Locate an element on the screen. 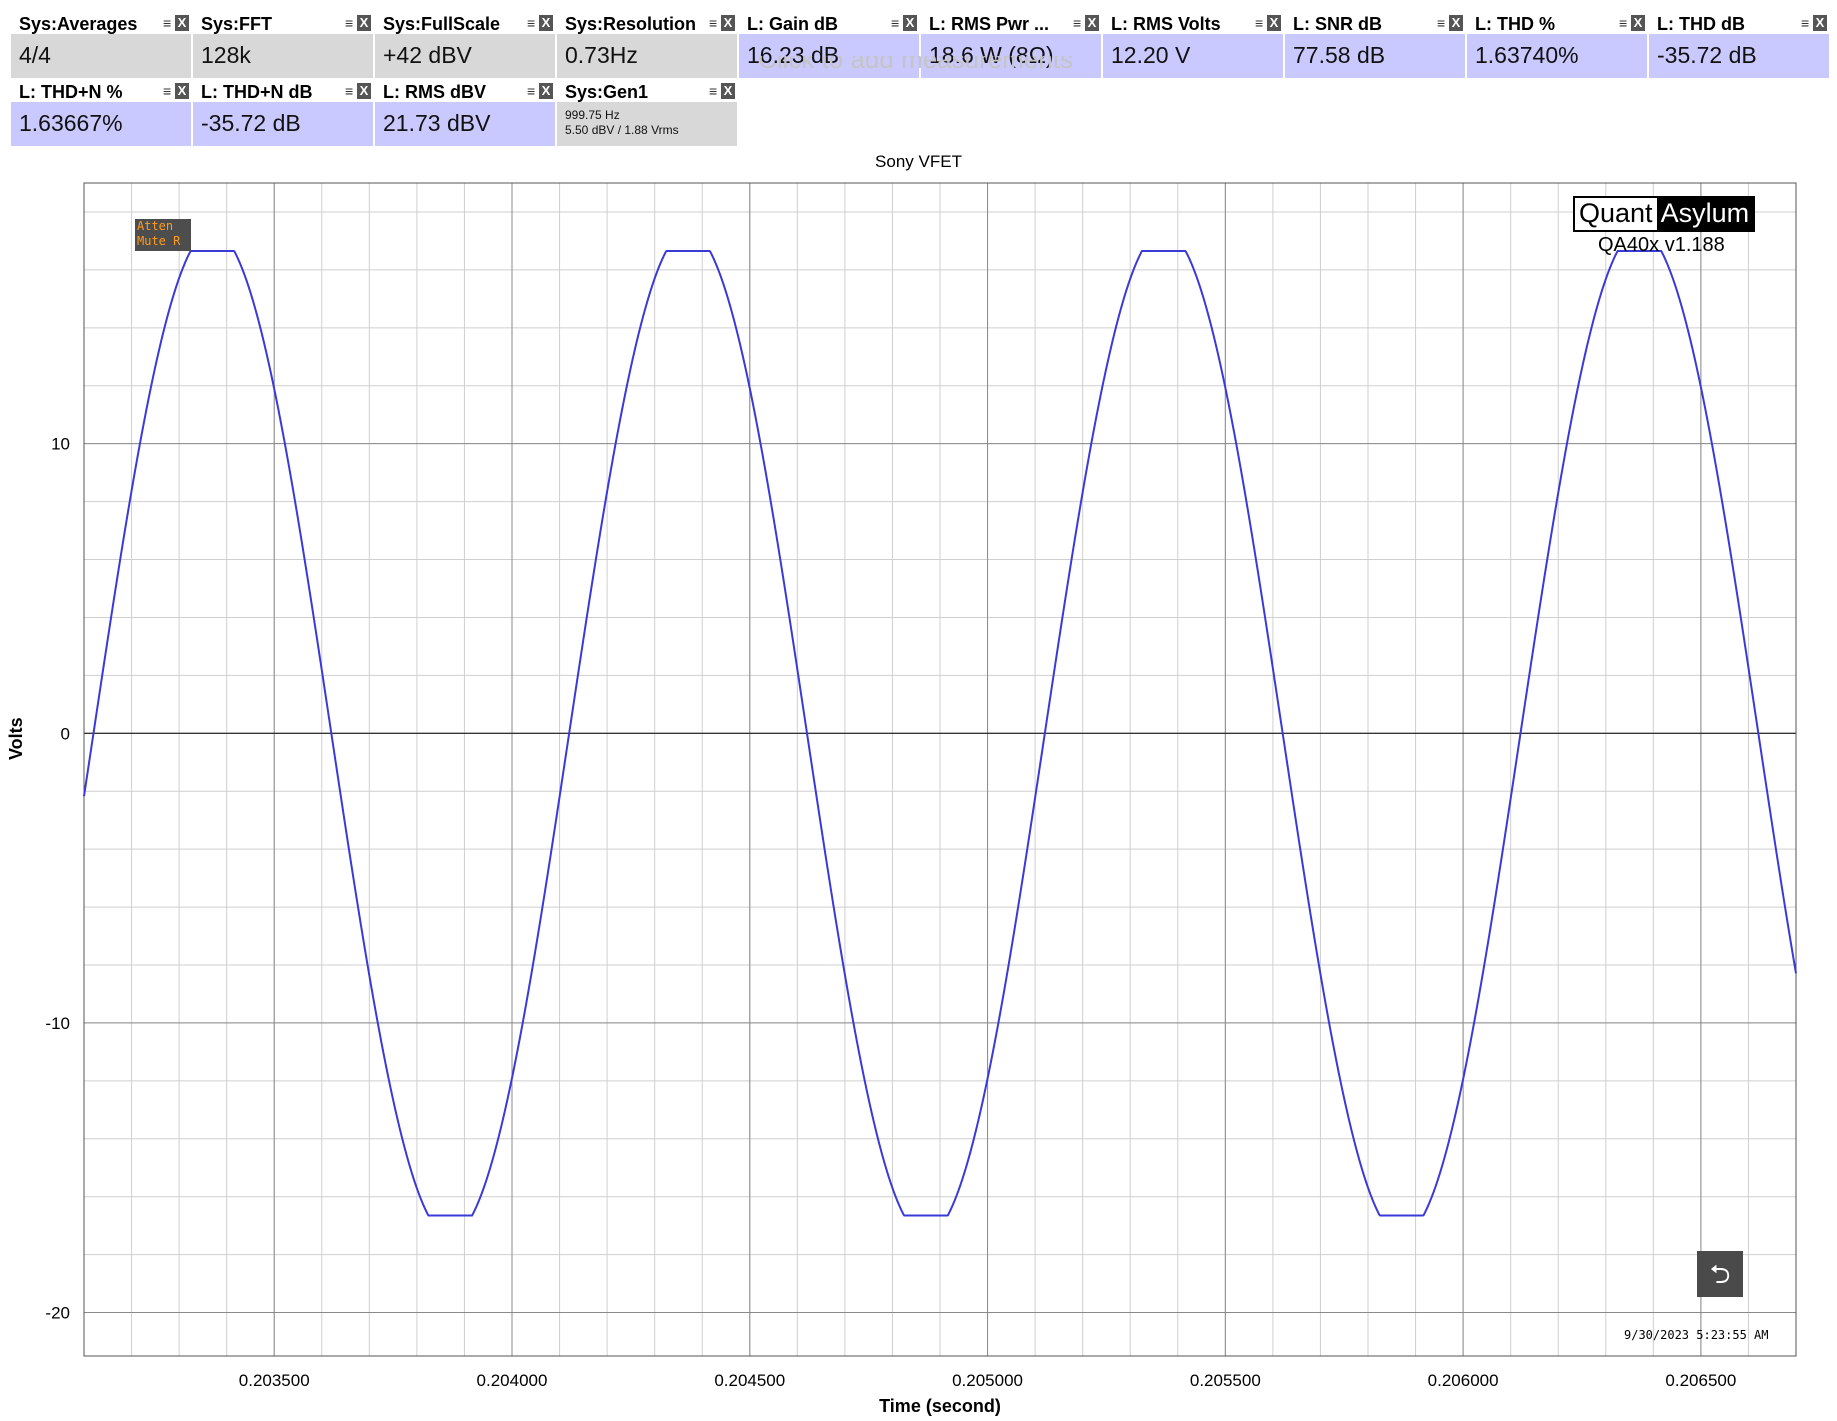  x-tick-label: 0.205500 is located at coordinates (1225, 1380).